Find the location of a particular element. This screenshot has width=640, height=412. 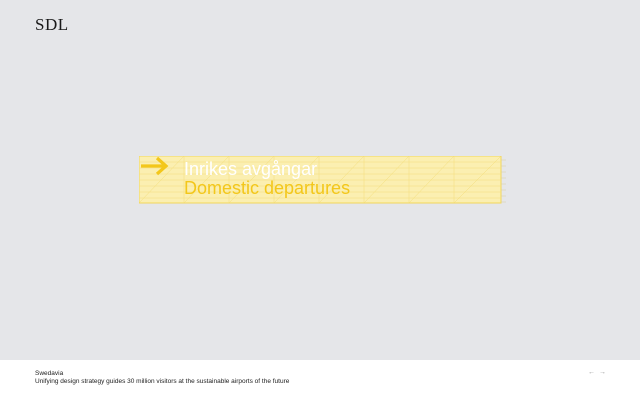

sign-text-english: Domestic departures is located at coordinates (267, 188).